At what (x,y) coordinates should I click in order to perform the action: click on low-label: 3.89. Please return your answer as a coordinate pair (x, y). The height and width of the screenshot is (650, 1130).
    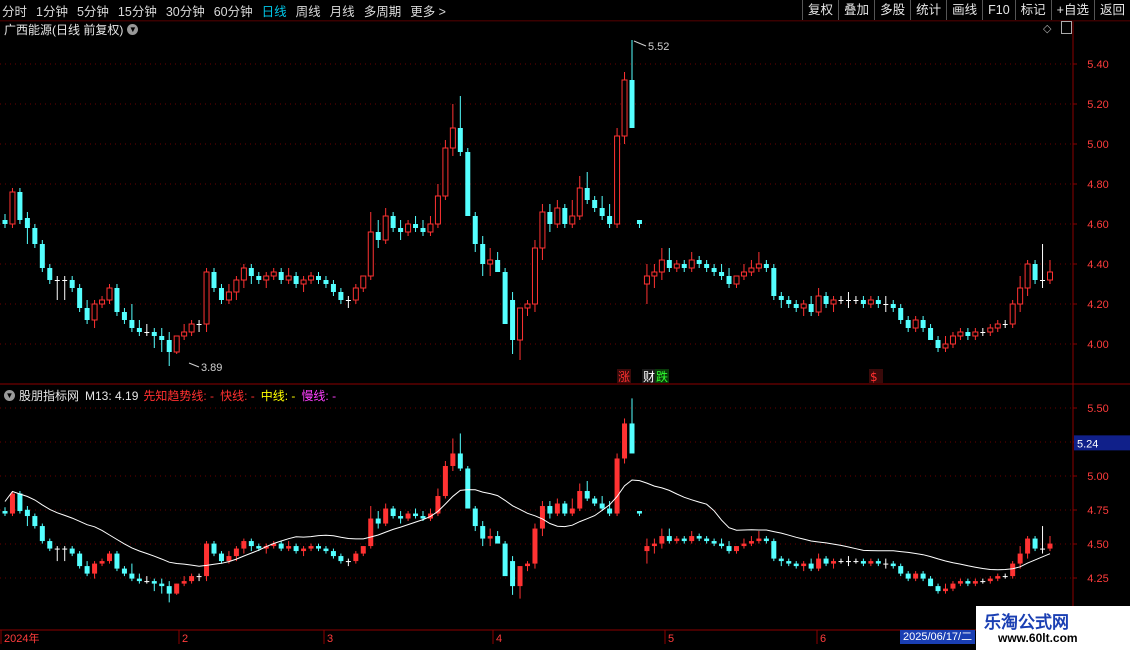
    Looking at the image, I should click on (211, 368).